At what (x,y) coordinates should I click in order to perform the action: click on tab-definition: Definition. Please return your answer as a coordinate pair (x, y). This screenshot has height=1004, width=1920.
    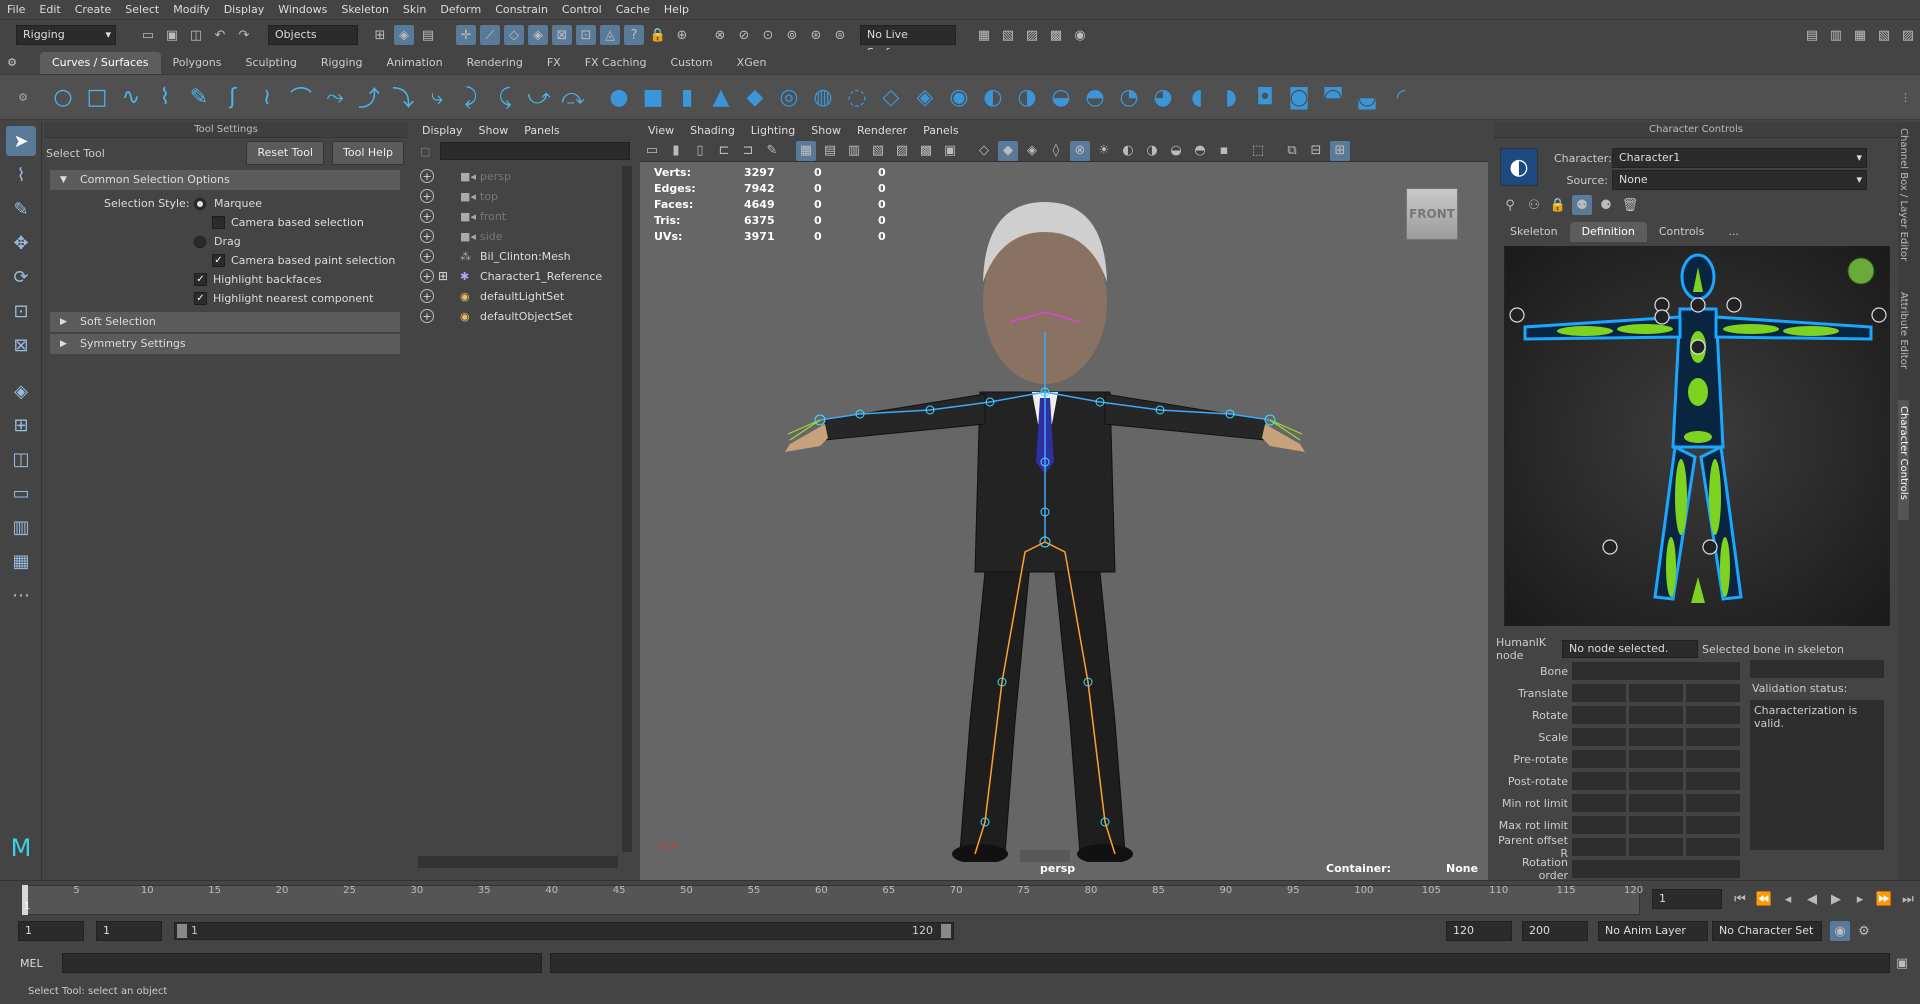
    Looking at the image, I should click on (1608, 232).